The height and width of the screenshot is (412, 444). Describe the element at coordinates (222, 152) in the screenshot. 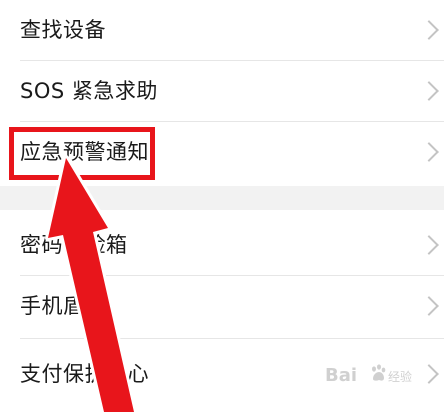

I see `settings-item-emergency-alerts: 应急预警通知` at that location.